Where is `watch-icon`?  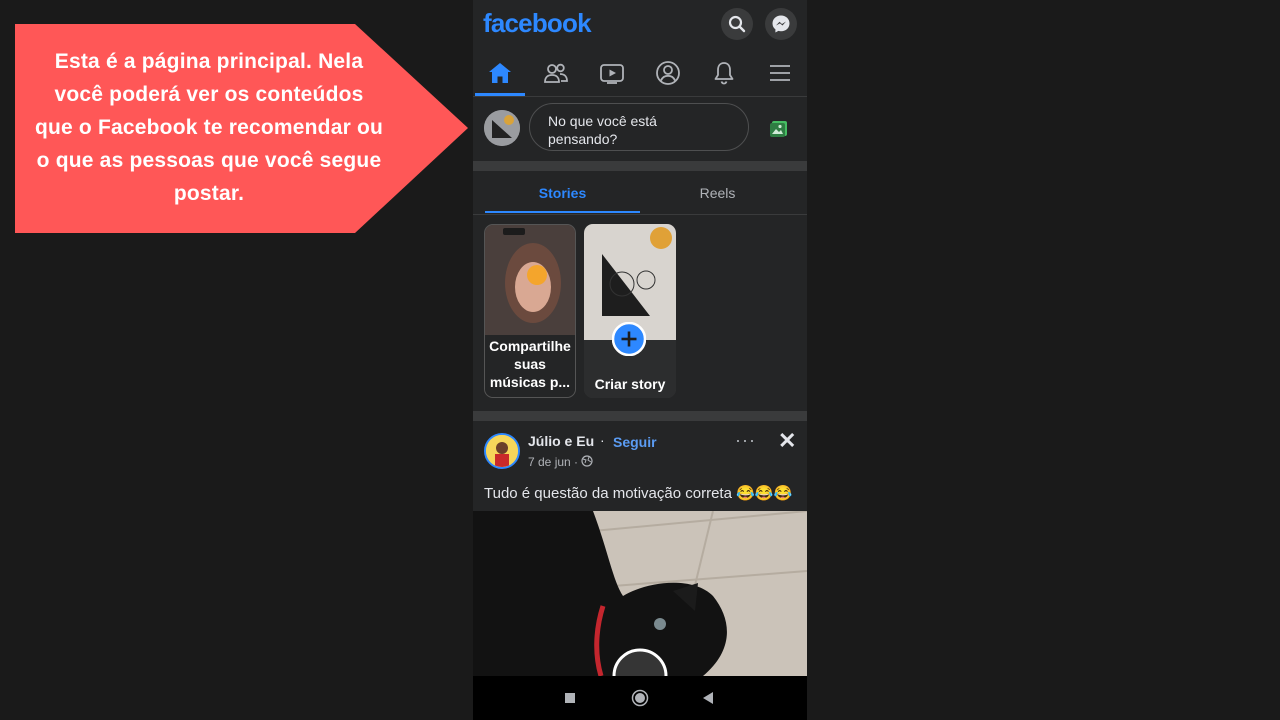
watch-icon is located at coordinates (612, 74).